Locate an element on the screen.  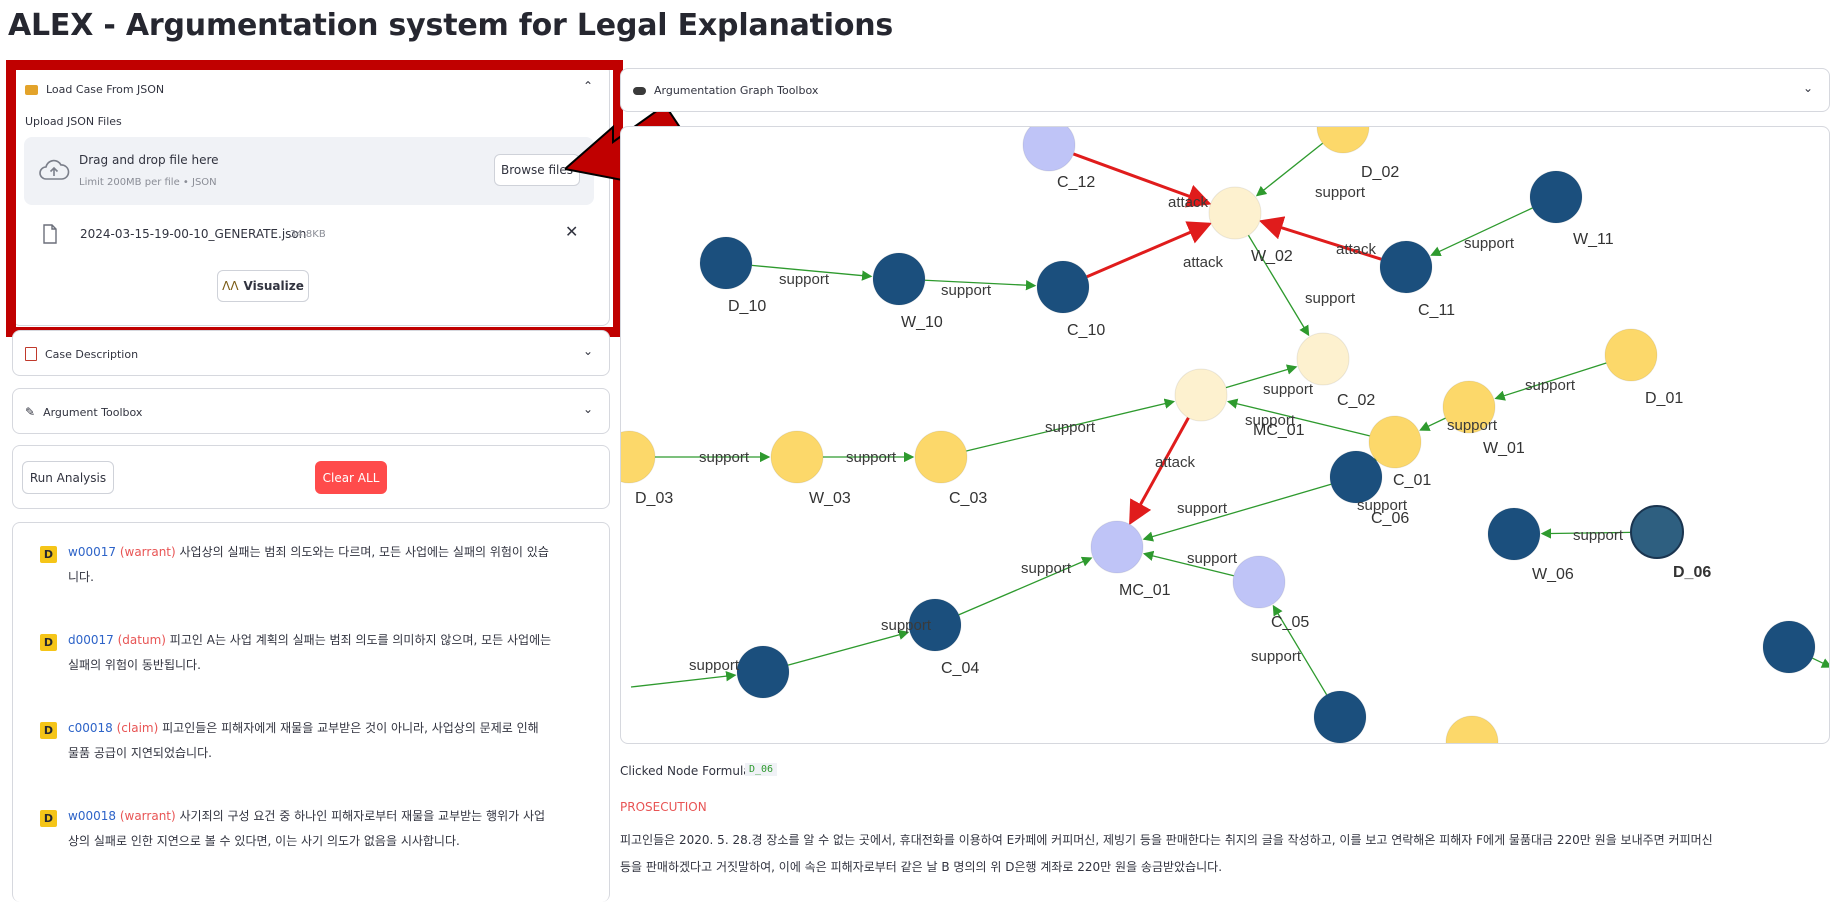
document-icon is located at coordinates (31, 354).